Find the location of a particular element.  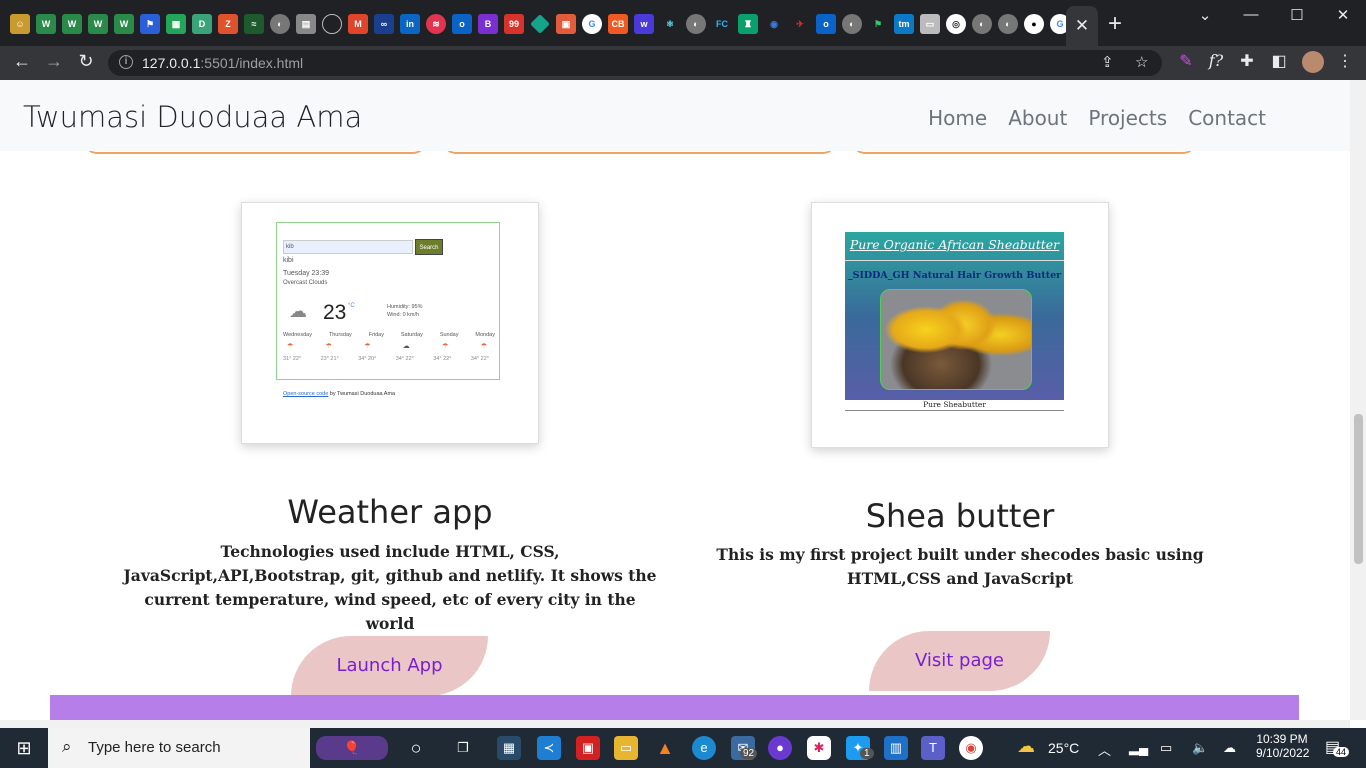

tab-favicon: G is located at coordinates (592, 24).